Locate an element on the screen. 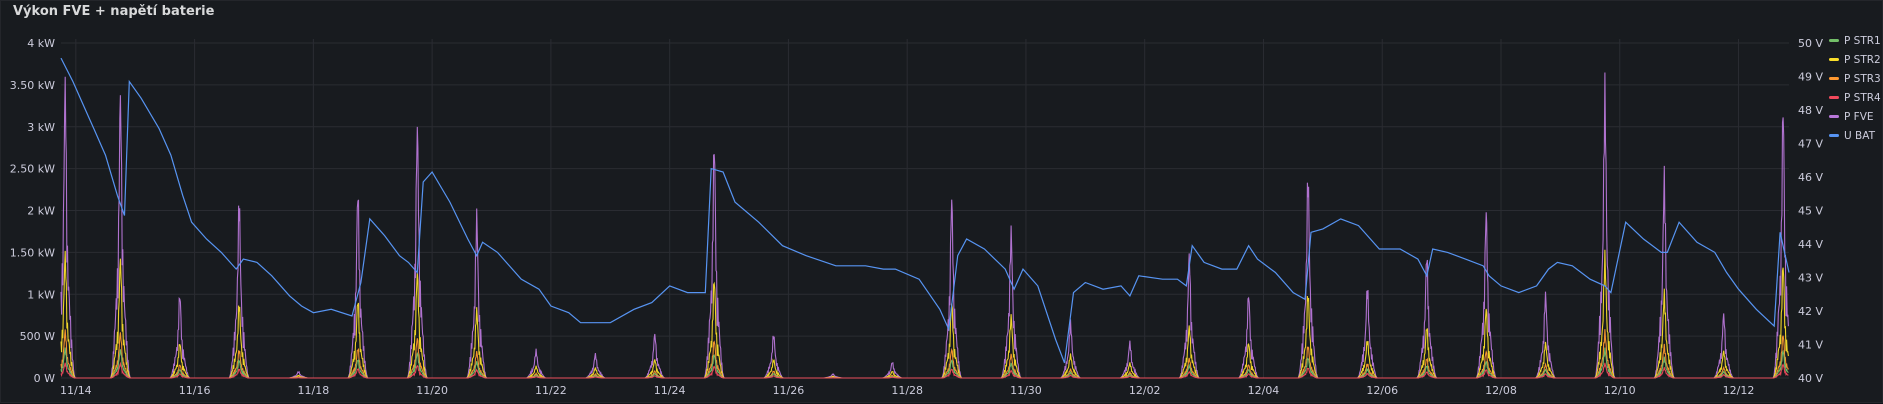 The height and width of the screenshot is (404, 1883). y-left-tick-label: 4 kW is located at coordinates (41, 43).